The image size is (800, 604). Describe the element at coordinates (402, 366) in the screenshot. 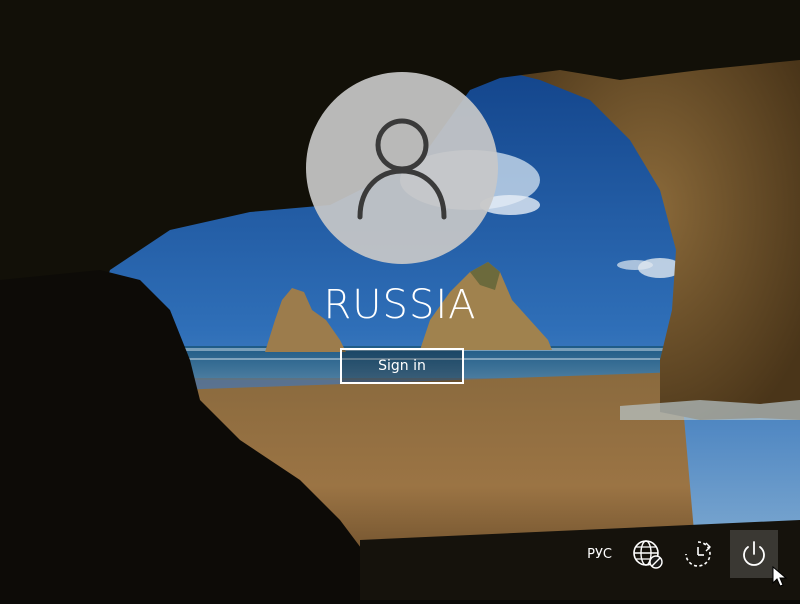

I see `sign-in-button: Sign in` at that location.